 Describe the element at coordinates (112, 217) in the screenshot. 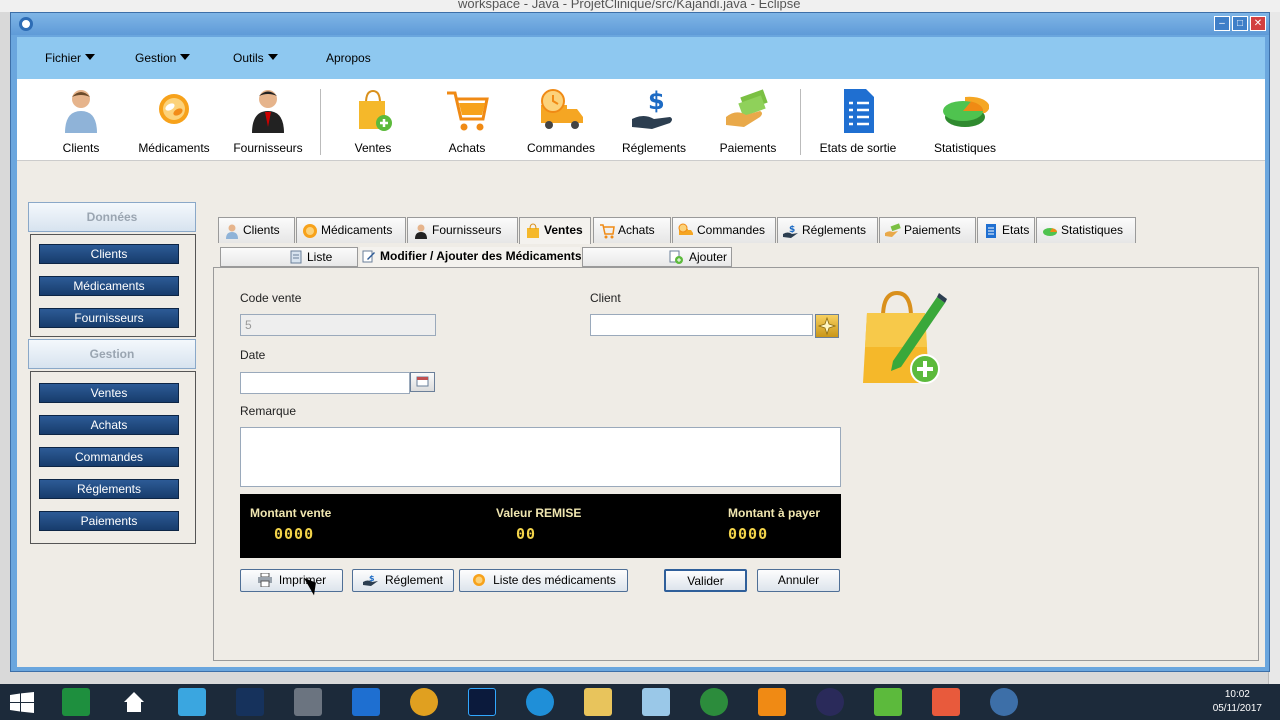

I see `sidebar-section-donnees: Données` at that location.